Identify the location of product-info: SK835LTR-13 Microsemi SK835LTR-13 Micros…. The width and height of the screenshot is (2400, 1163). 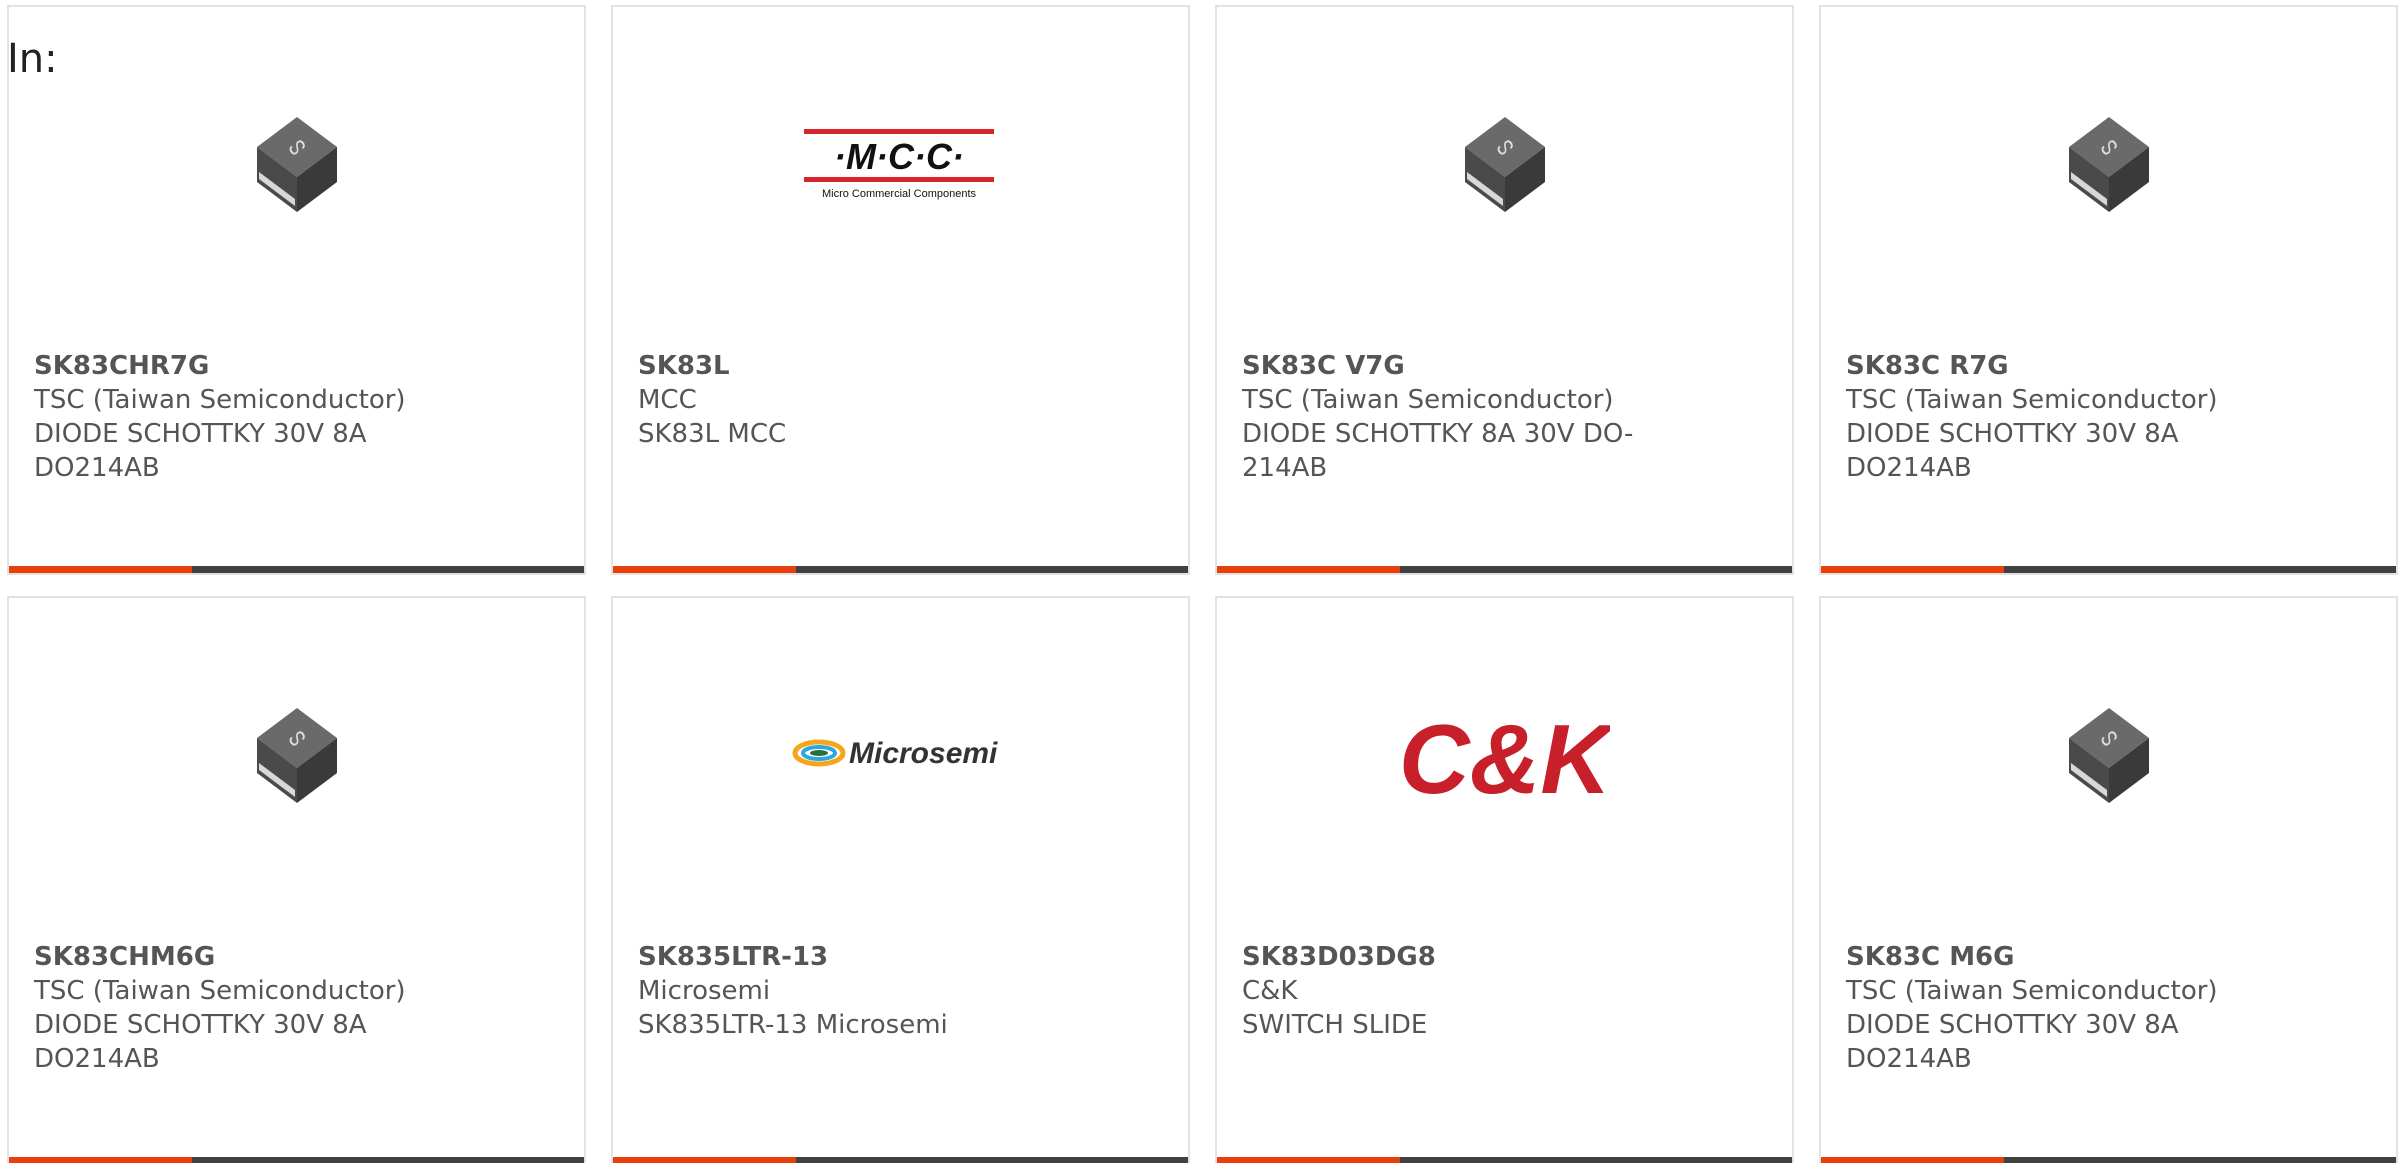
(838, 991).